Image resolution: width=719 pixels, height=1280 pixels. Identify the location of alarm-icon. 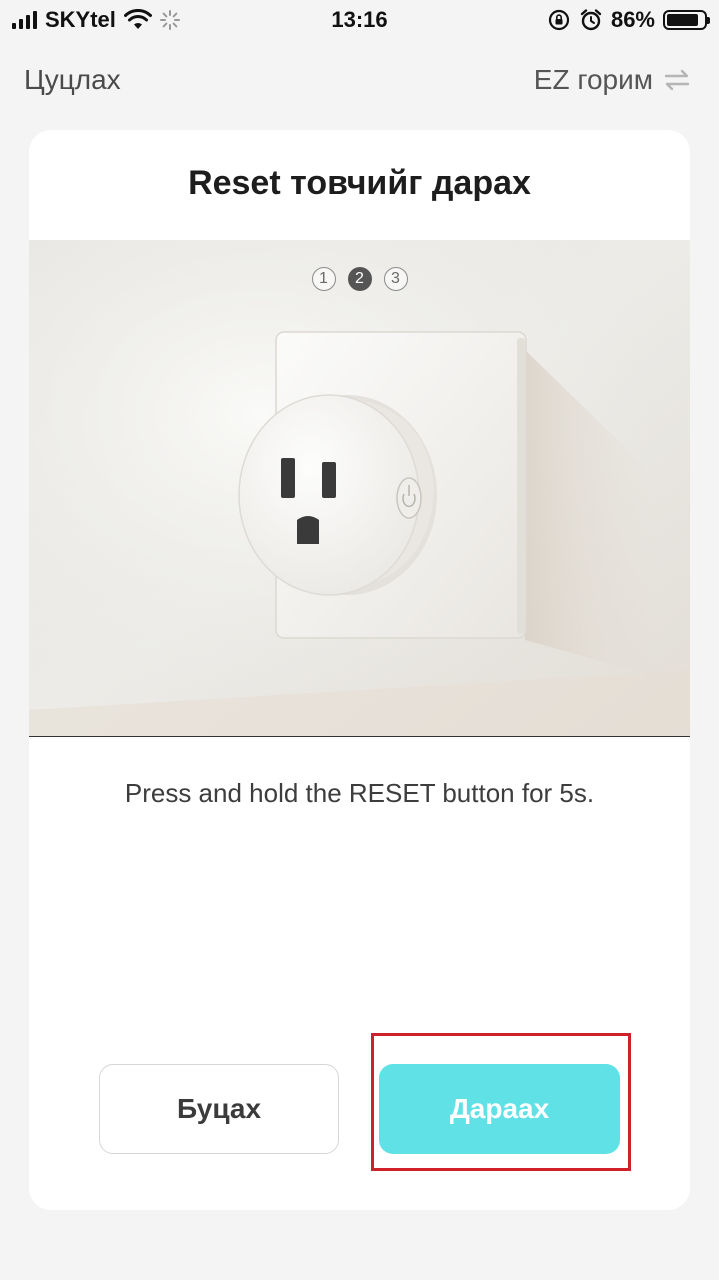
(591, 20).